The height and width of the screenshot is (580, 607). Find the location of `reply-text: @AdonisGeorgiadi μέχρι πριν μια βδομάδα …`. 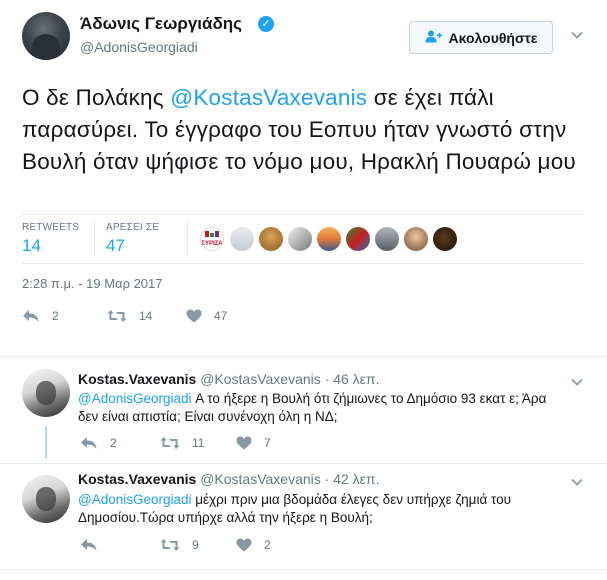

reply-text: @AdonisGeorgiadi μέχρι πριν μια βδομάδα … is located at coordinates (313, 509).